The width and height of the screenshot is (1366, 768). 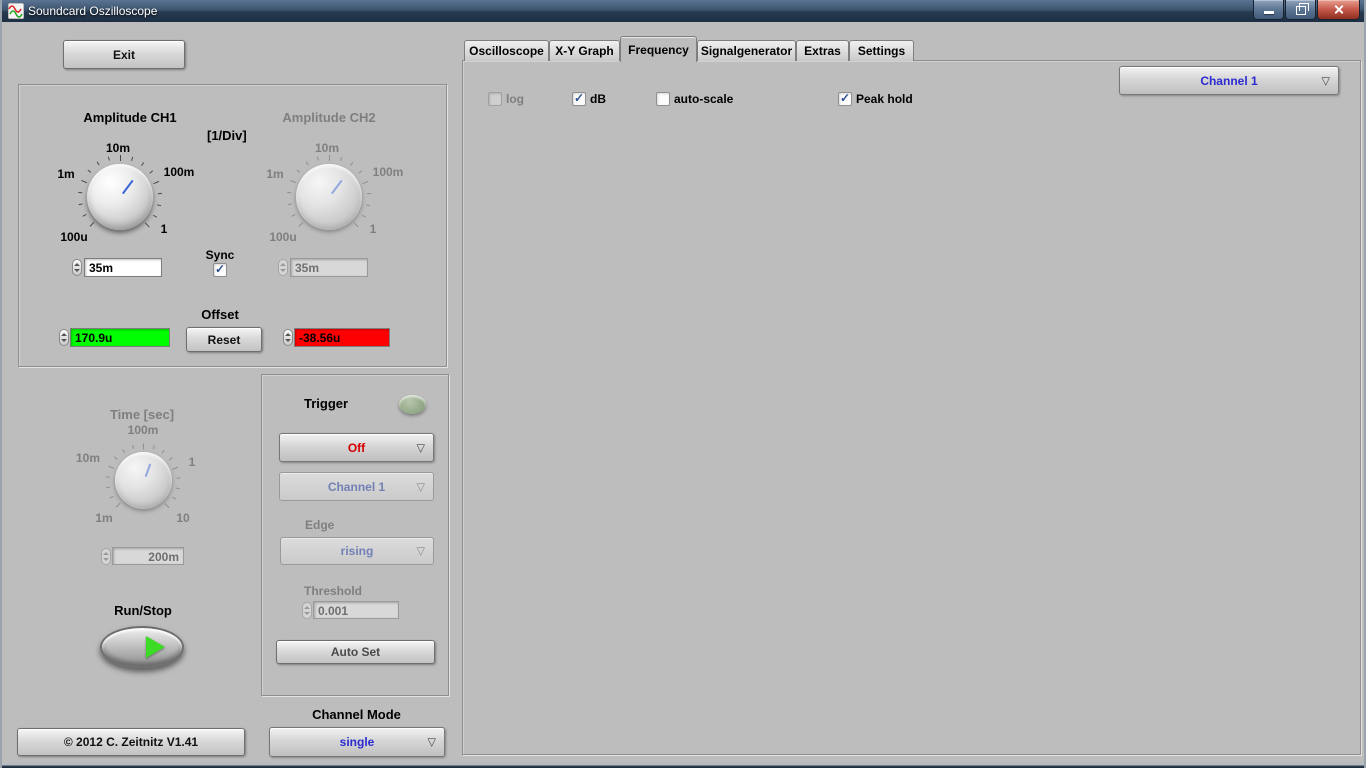 I want to click on title-bar: Soundcard Oszilloscope, so click(x=683, y=11).